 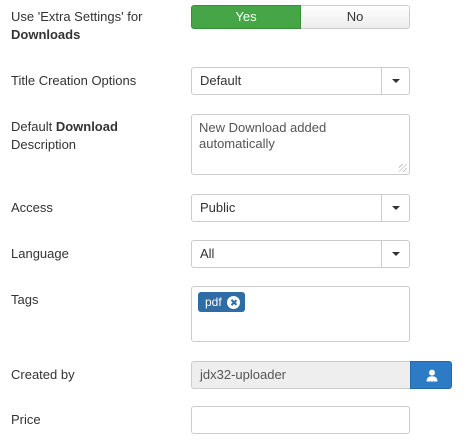 What do you see at coordinates (246, 17) in the screenshot?
I see `yes-option: Yes` at bounding box center [246, 17].